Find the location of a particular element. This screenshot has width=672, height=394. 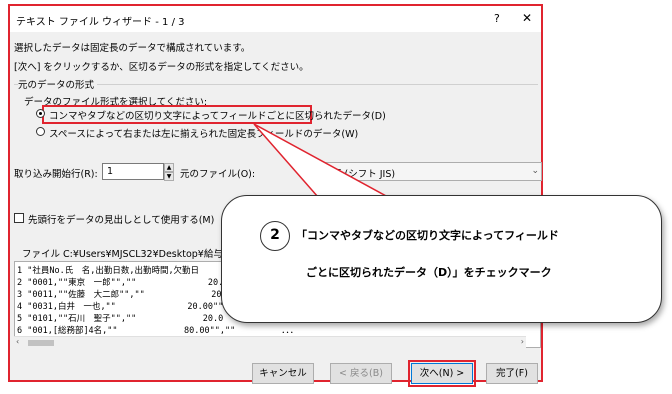

close-button: ✕ is located at coordinates (527, 18).